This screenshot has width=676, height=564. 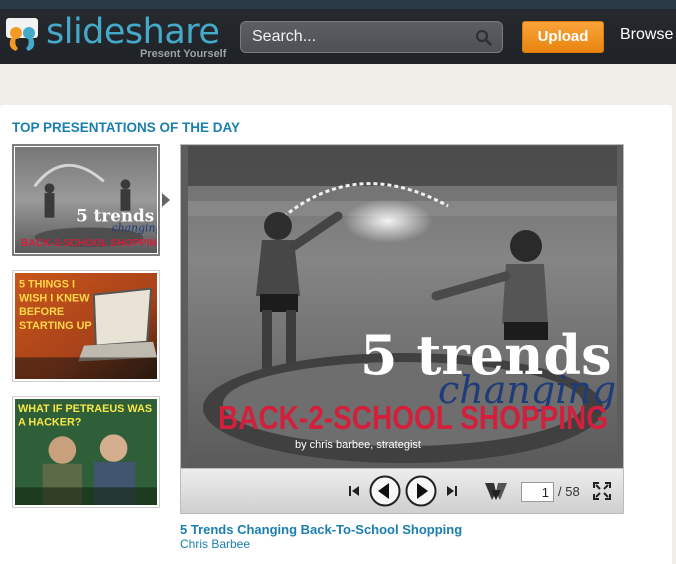 What do you see at coordinates (385, 491) in the screenshot?
I see `previous-slide-button` at bounding box center [385, 491].